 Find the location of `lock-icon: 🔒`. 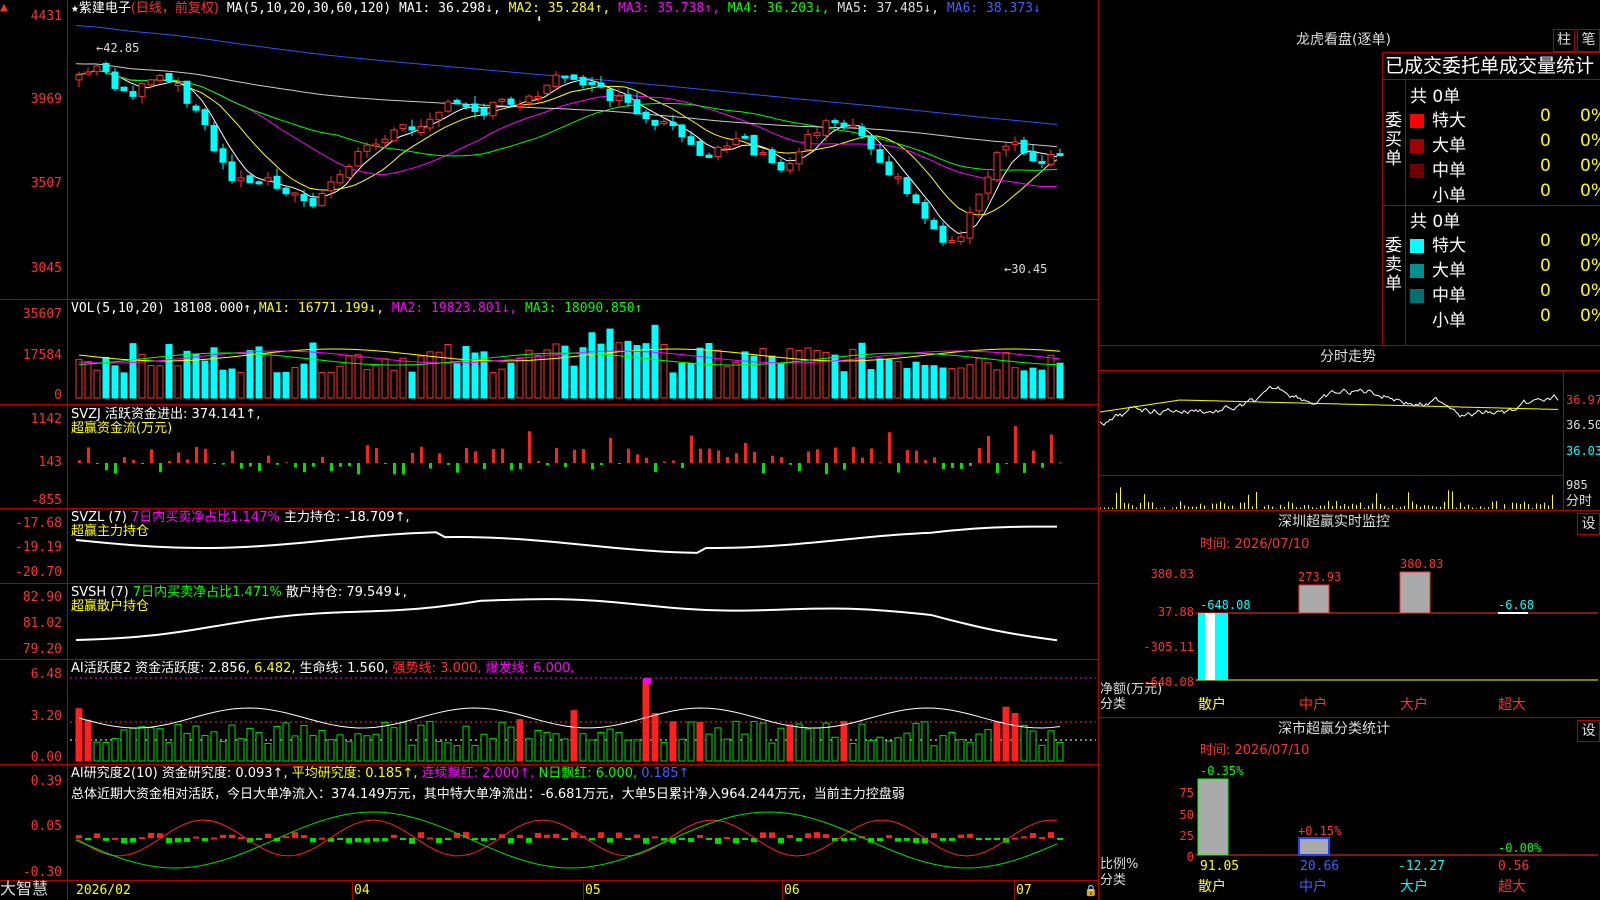

lock-icon: 🔒 is located at coordinates (1091, 890).